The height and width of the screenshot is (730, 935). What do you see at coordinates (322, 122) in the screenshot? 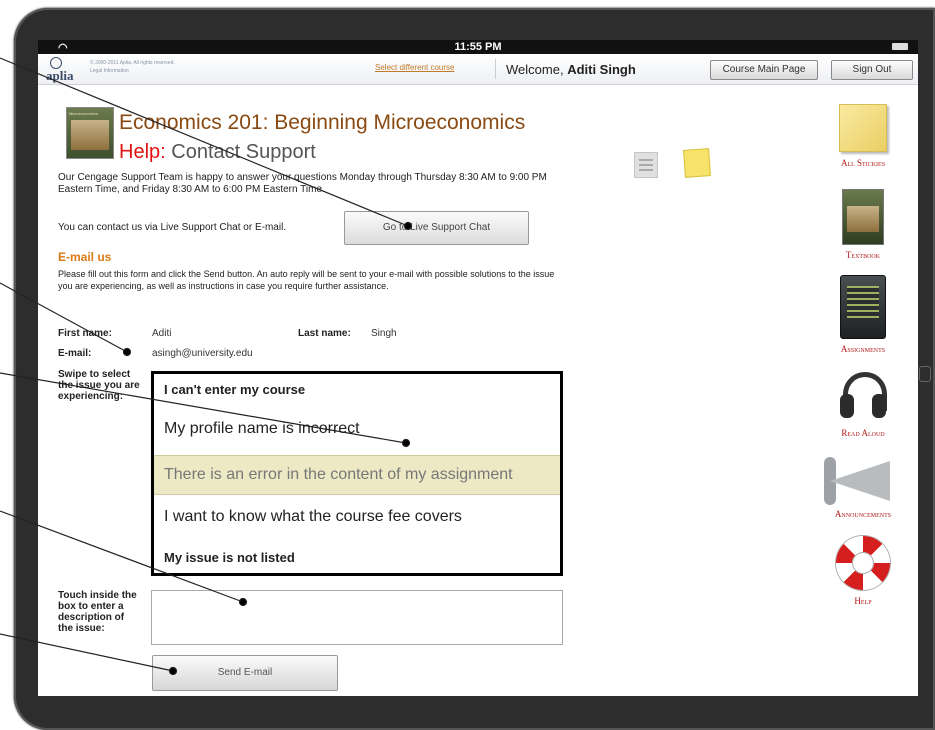
I see `course-title: Economics 201: Beginning Microeconomics` at bounding box center [322, 122].